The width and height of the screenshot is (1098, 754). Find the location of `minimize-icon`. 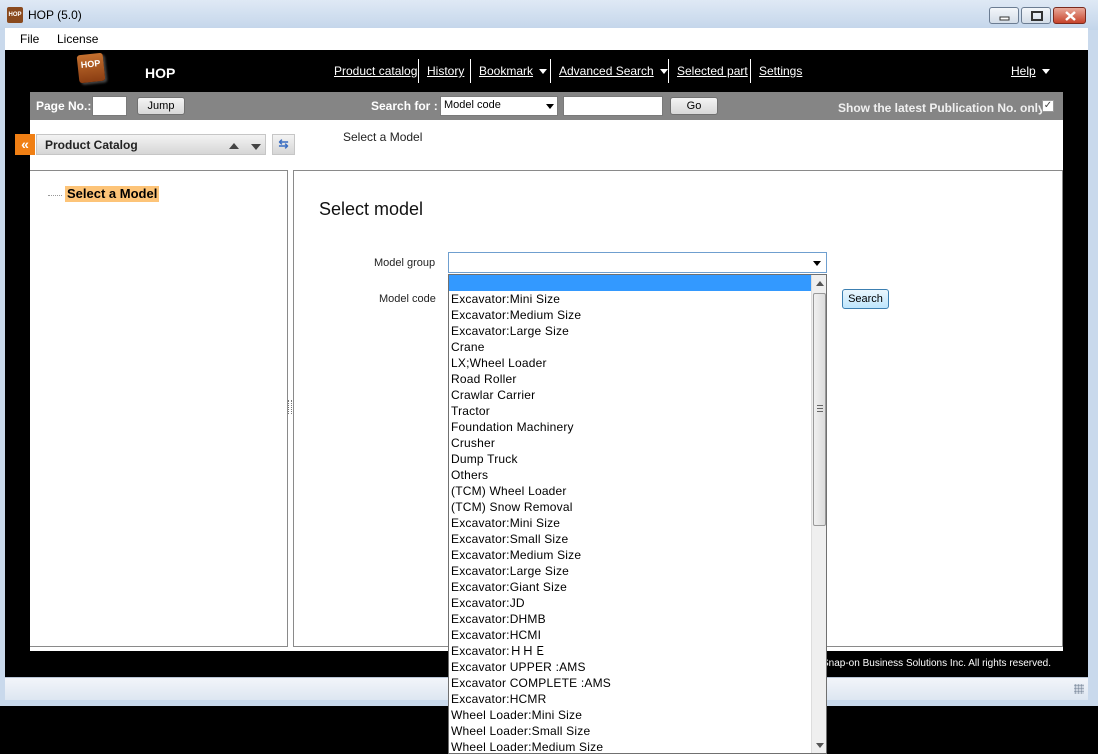

minimize-icon is located at coordinates (1004, 18).